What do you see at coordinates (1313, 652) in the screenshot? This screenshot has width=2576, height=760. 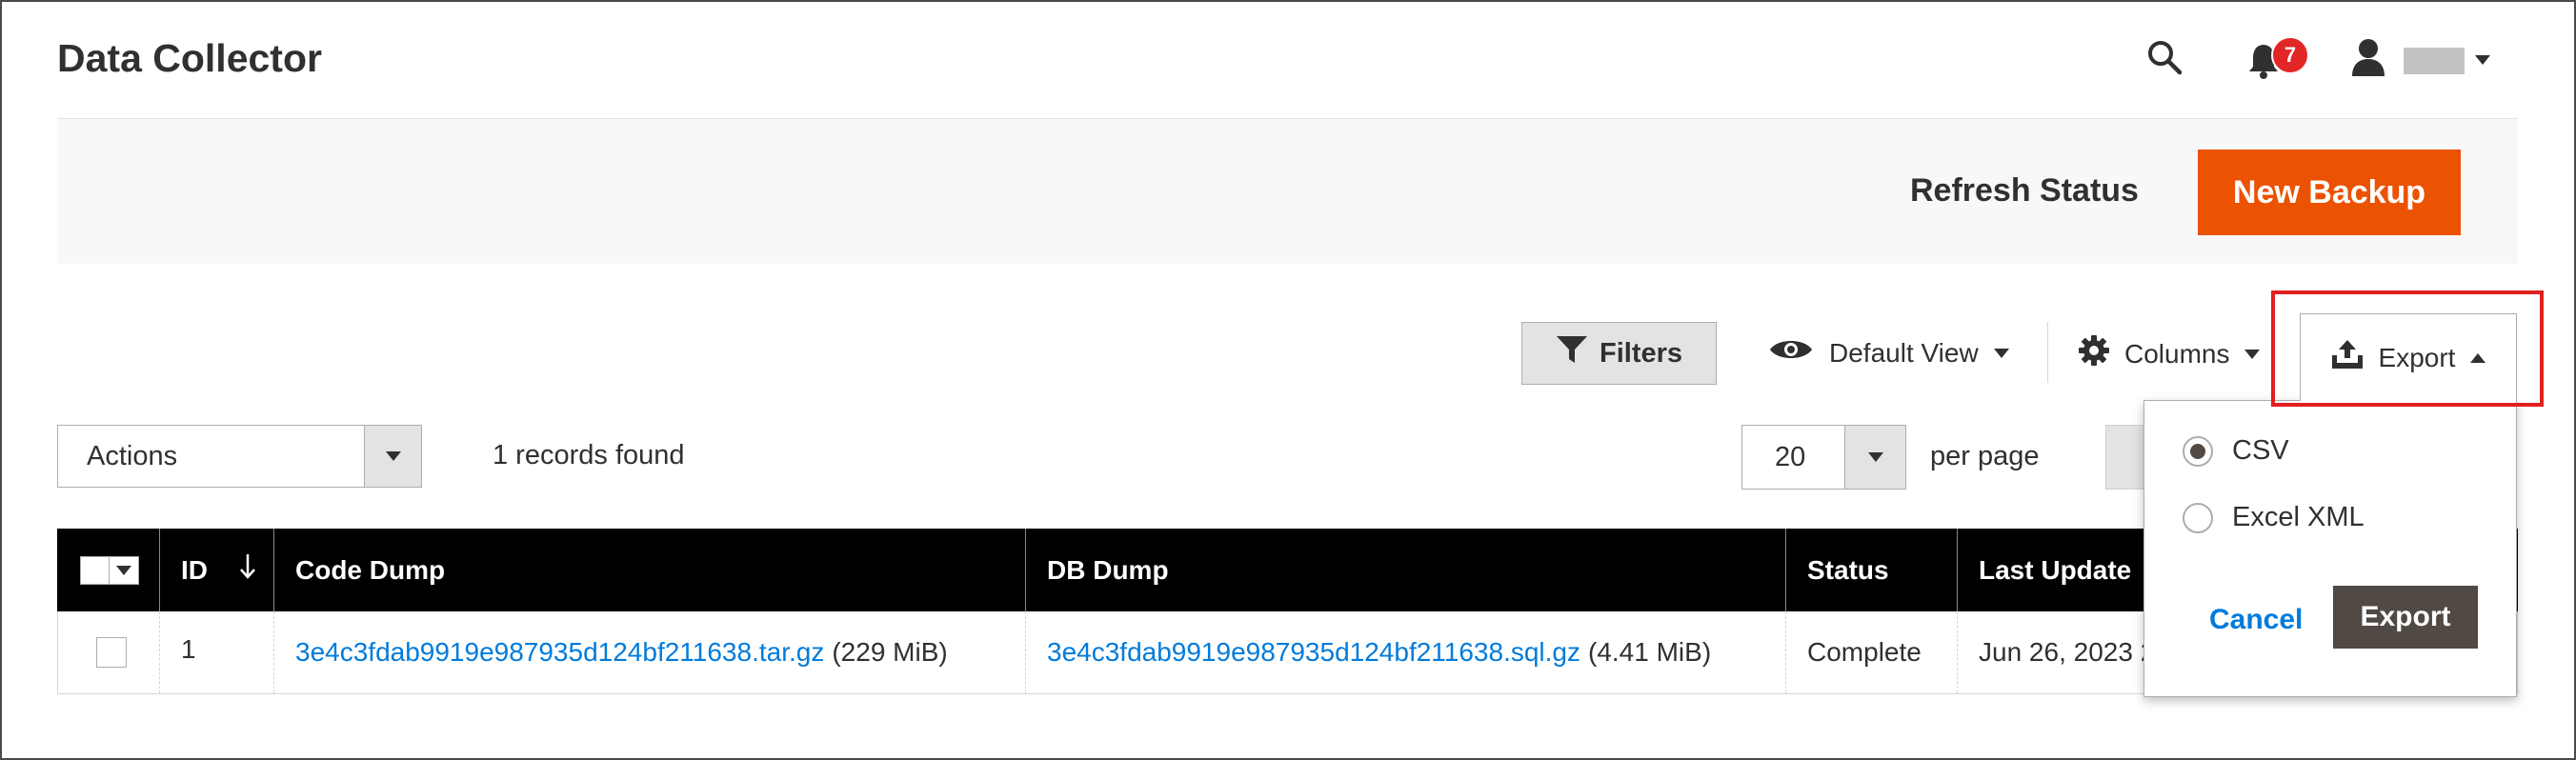 I see `db-dump-link: 3e4c3fdab9919e987935d124bf211638.sql.gz` at bounding box center [1313, 652].